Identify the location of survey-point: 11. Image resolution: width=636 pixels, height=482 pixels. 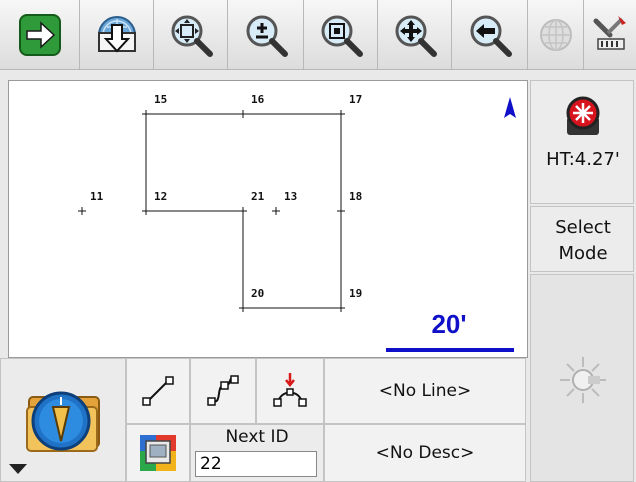
(91, 202).